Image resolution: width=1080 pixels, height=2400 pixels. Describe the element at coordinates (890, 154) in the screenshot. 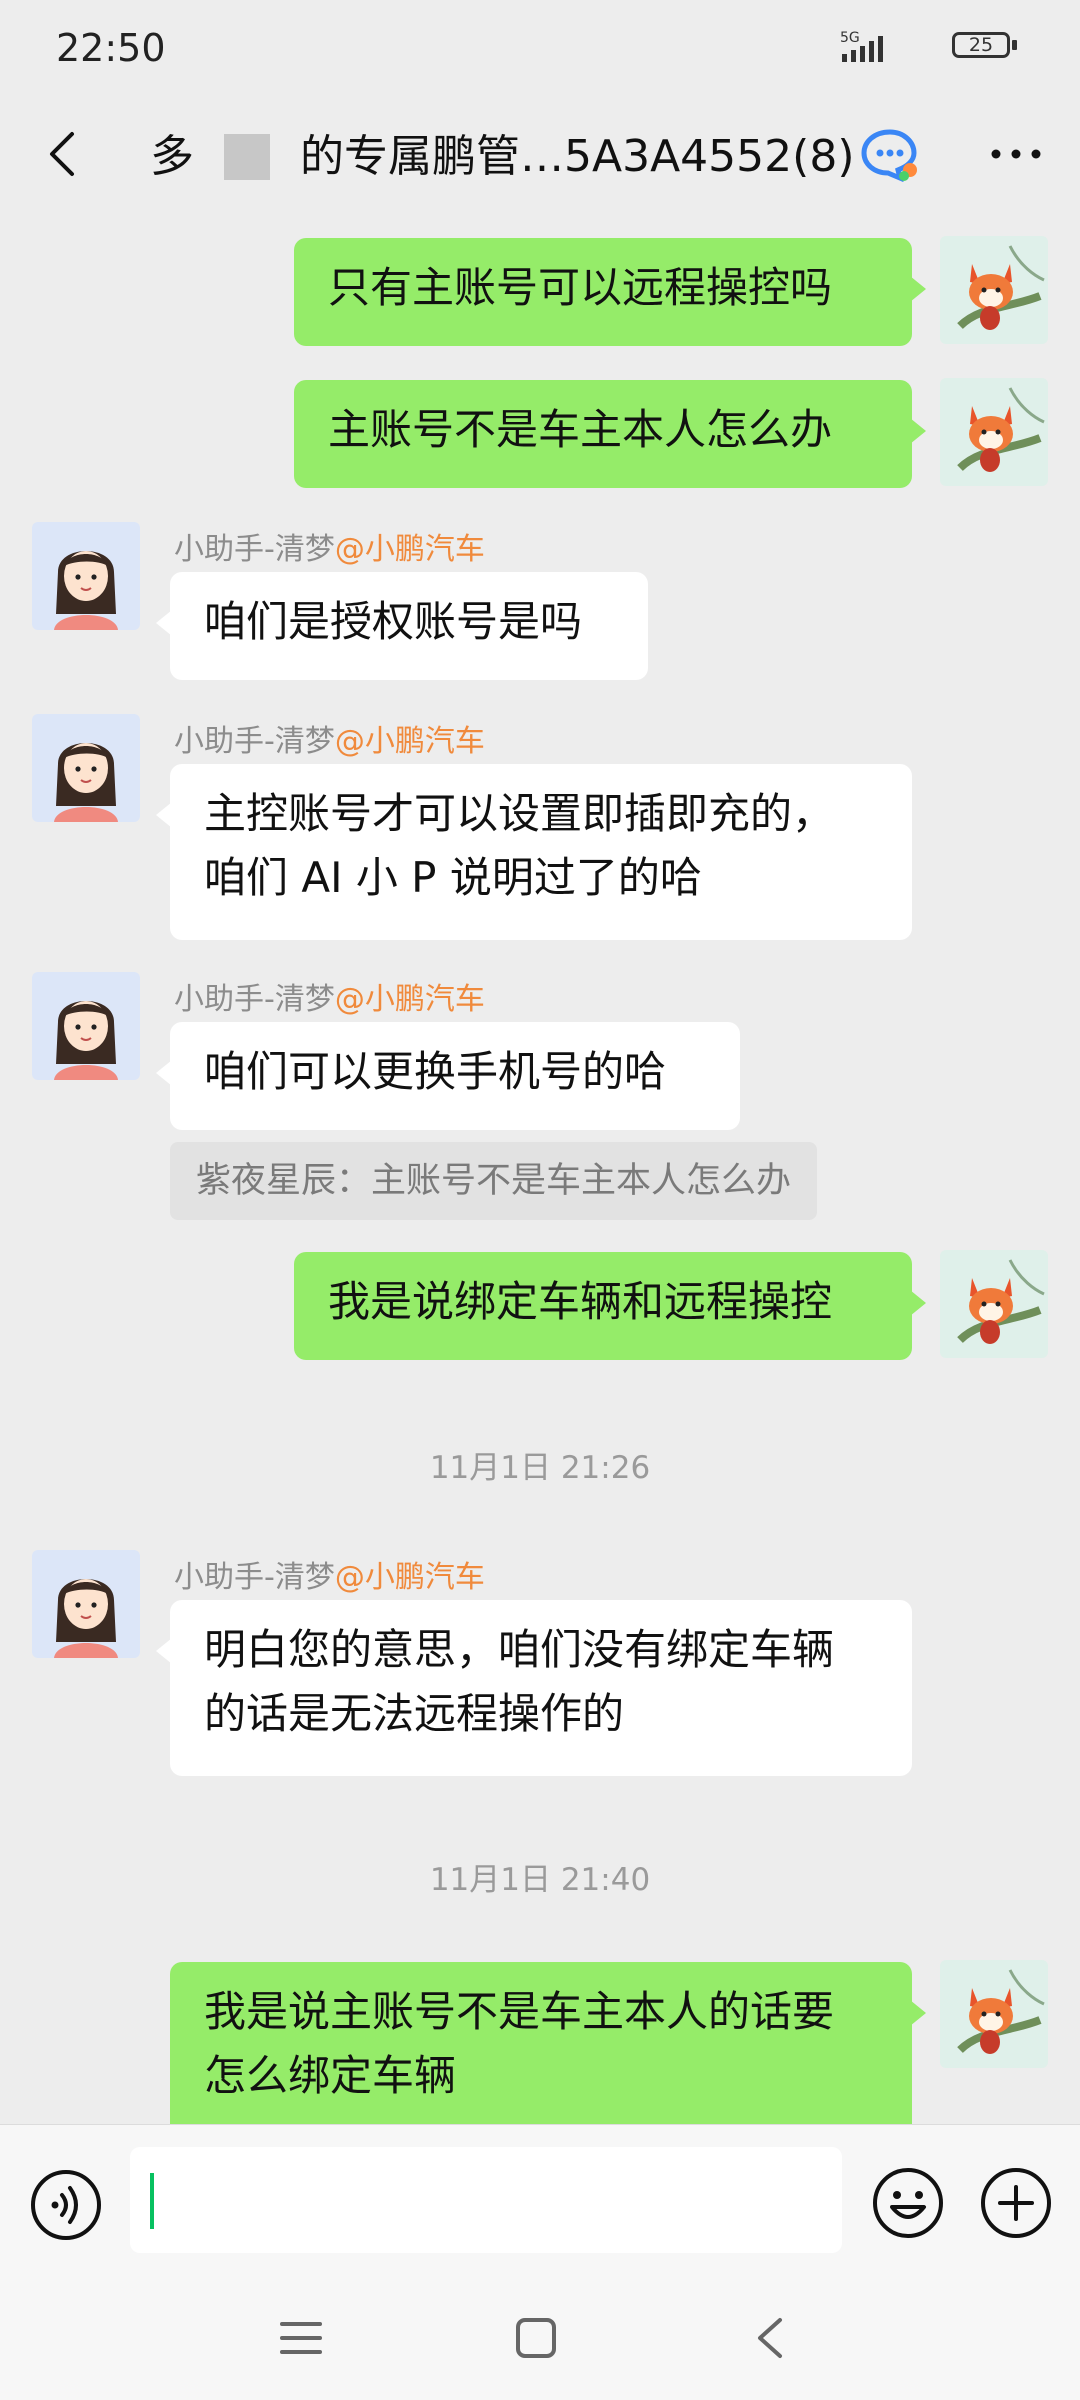

I see `chat-bubble-icon` at that location.